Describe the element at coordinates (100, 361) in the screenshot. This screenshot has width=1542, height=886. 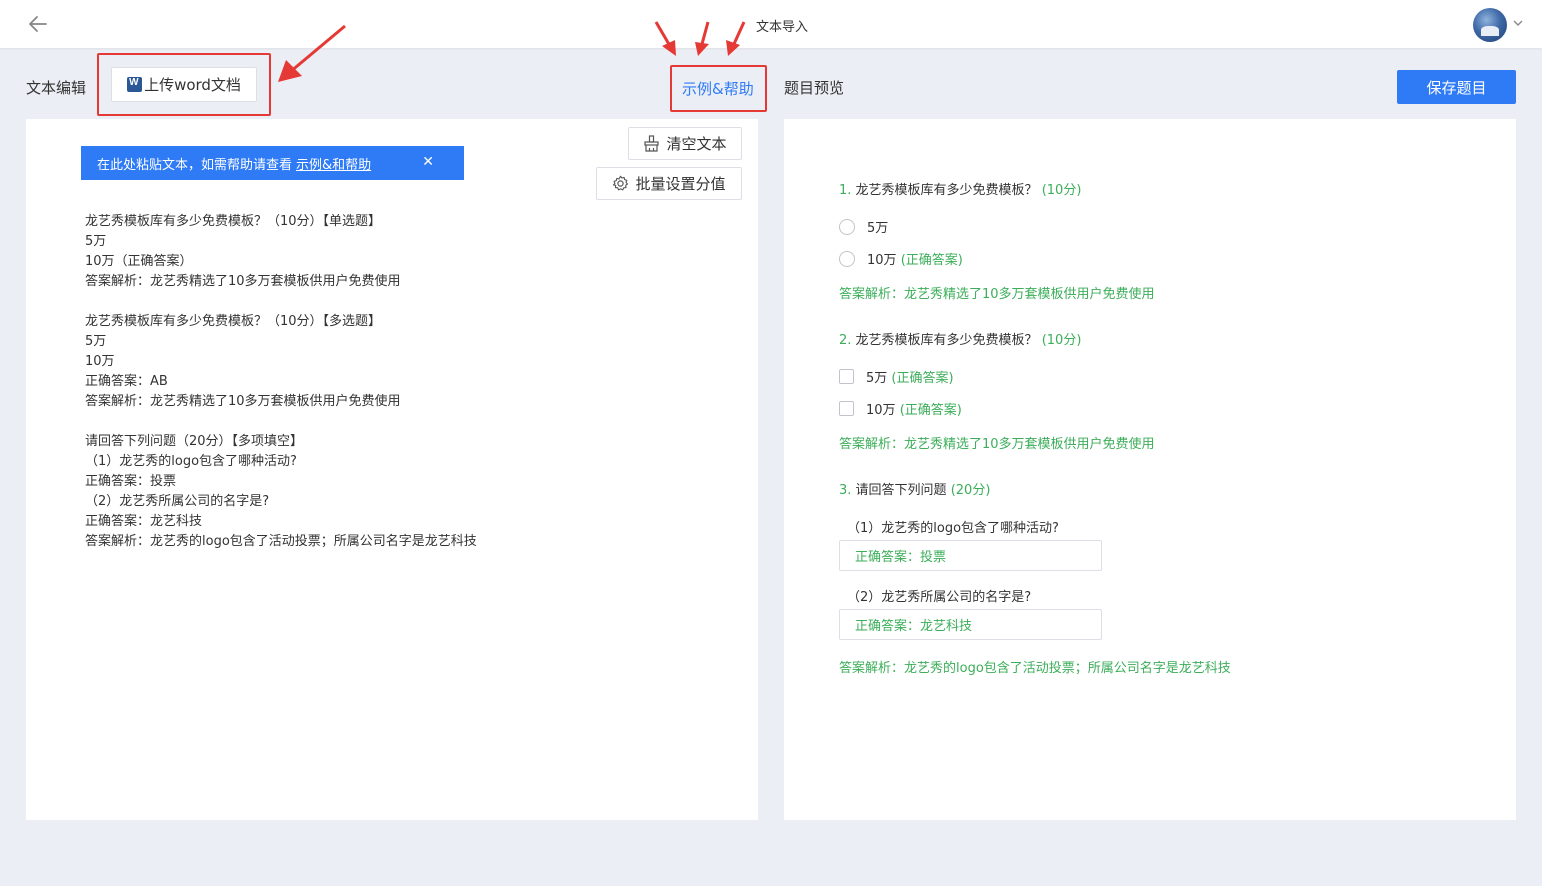
I see `editor-line: 10万` at that location.